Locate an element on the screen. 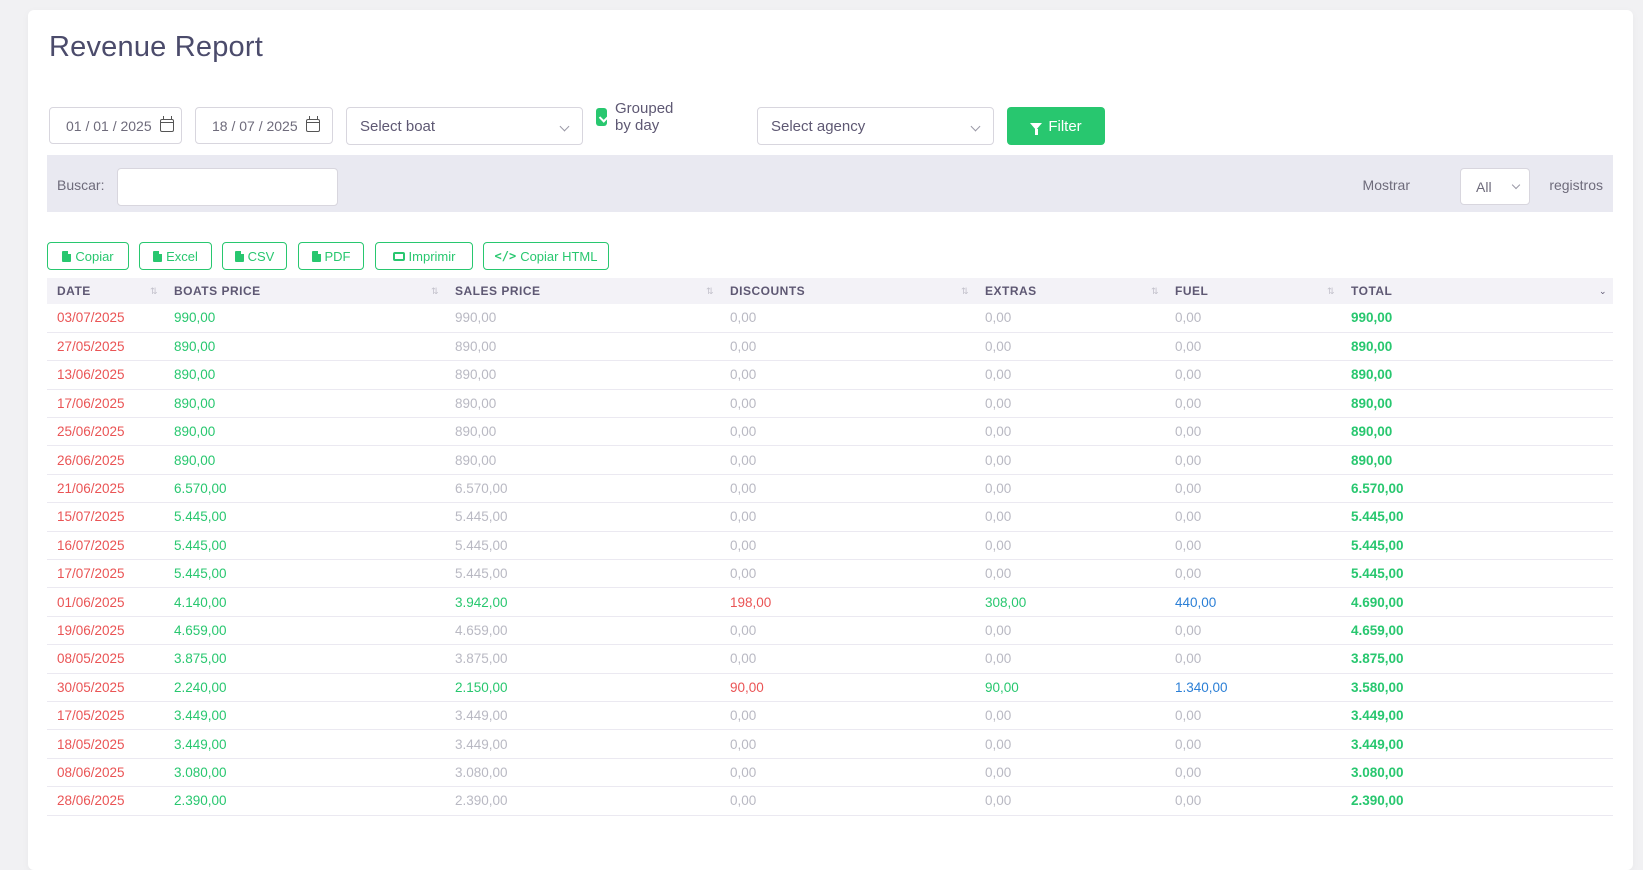 The height and width of the screenshot is (870, 1643). cell-boats-price: 5.445,00 is located at coordinates (304, 517).